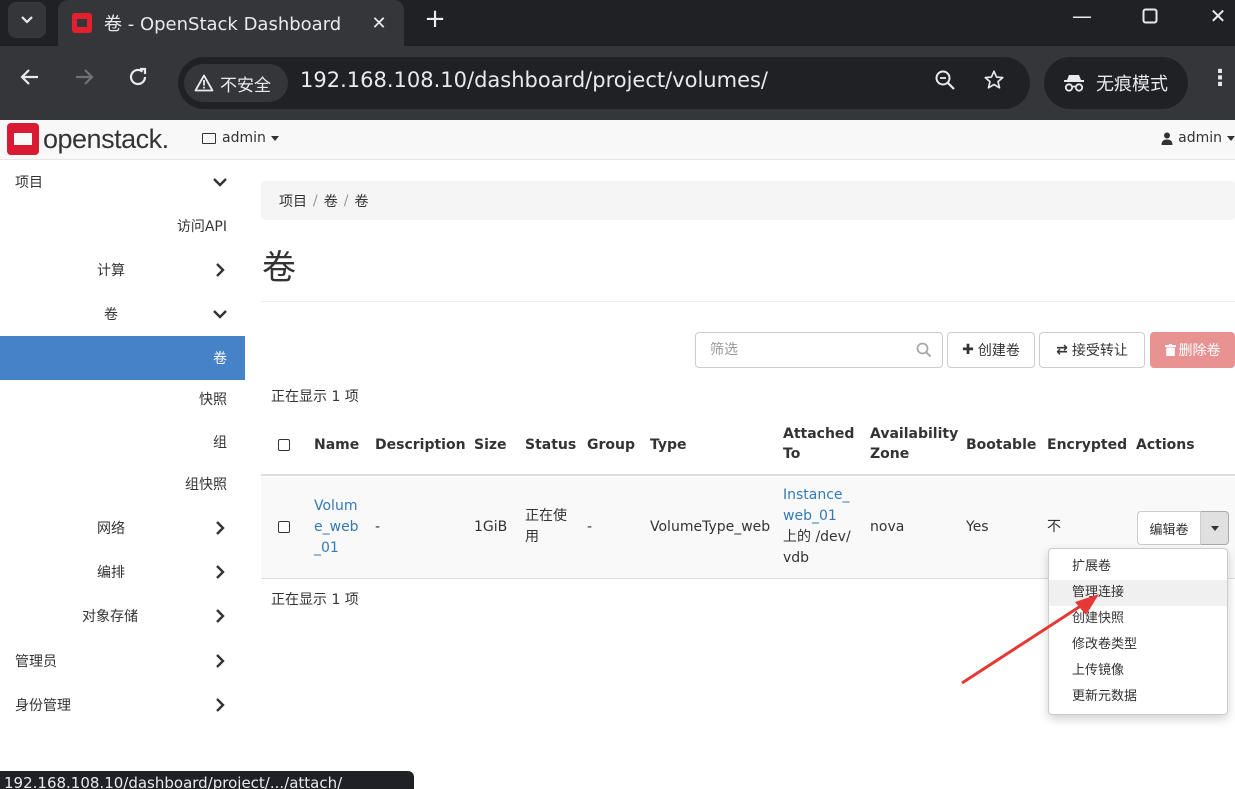 Image resolution: width=1235 pixels, height=789 pixels. What do you see at coordinates (611, 445) in the screenshot?
I see `column-header-group: Group` at bounding box center [611, 445].